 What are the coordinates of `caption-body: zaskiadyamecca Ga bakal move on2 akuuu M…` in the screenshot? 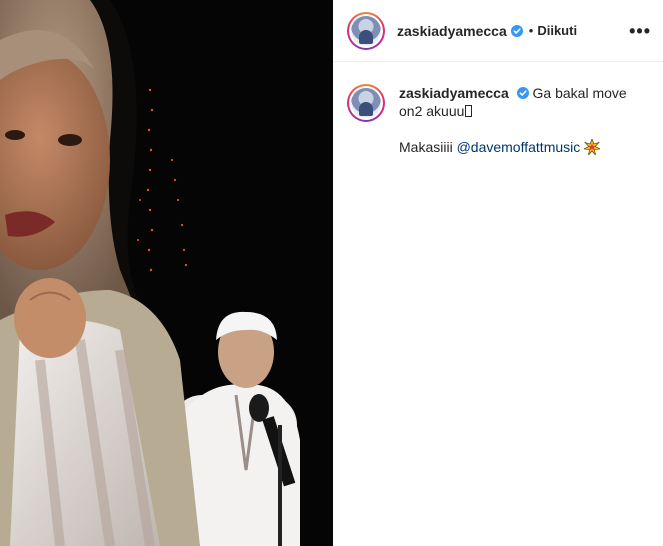 It's located at (514, 120).